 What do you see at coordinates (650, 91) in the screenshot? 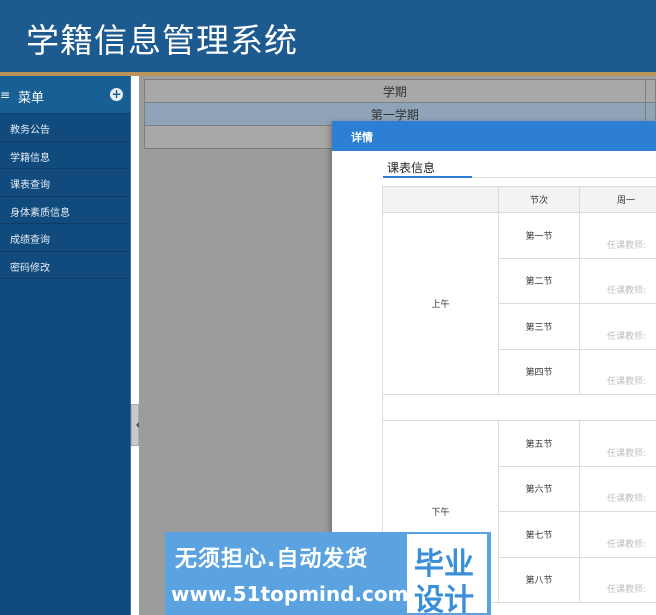
I see `term-column-header-extra` at bounding box center [650, 91].